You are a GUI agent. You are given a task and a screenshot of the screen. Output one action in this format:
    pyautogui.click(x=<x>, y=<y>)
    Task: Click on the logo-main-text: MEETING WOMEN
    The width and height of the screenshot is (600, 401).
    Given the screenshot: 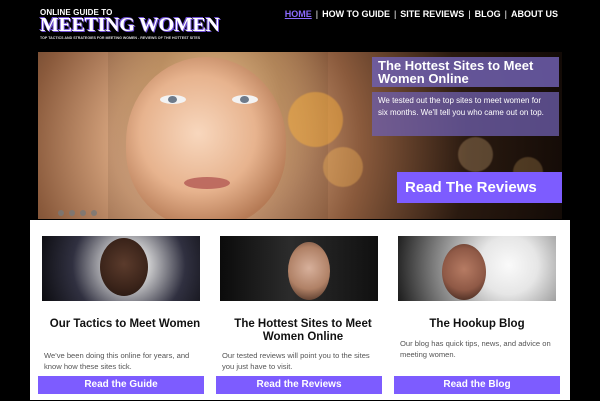 What is the action you would take?
    pyautogui.click(x=130, y=25)
    